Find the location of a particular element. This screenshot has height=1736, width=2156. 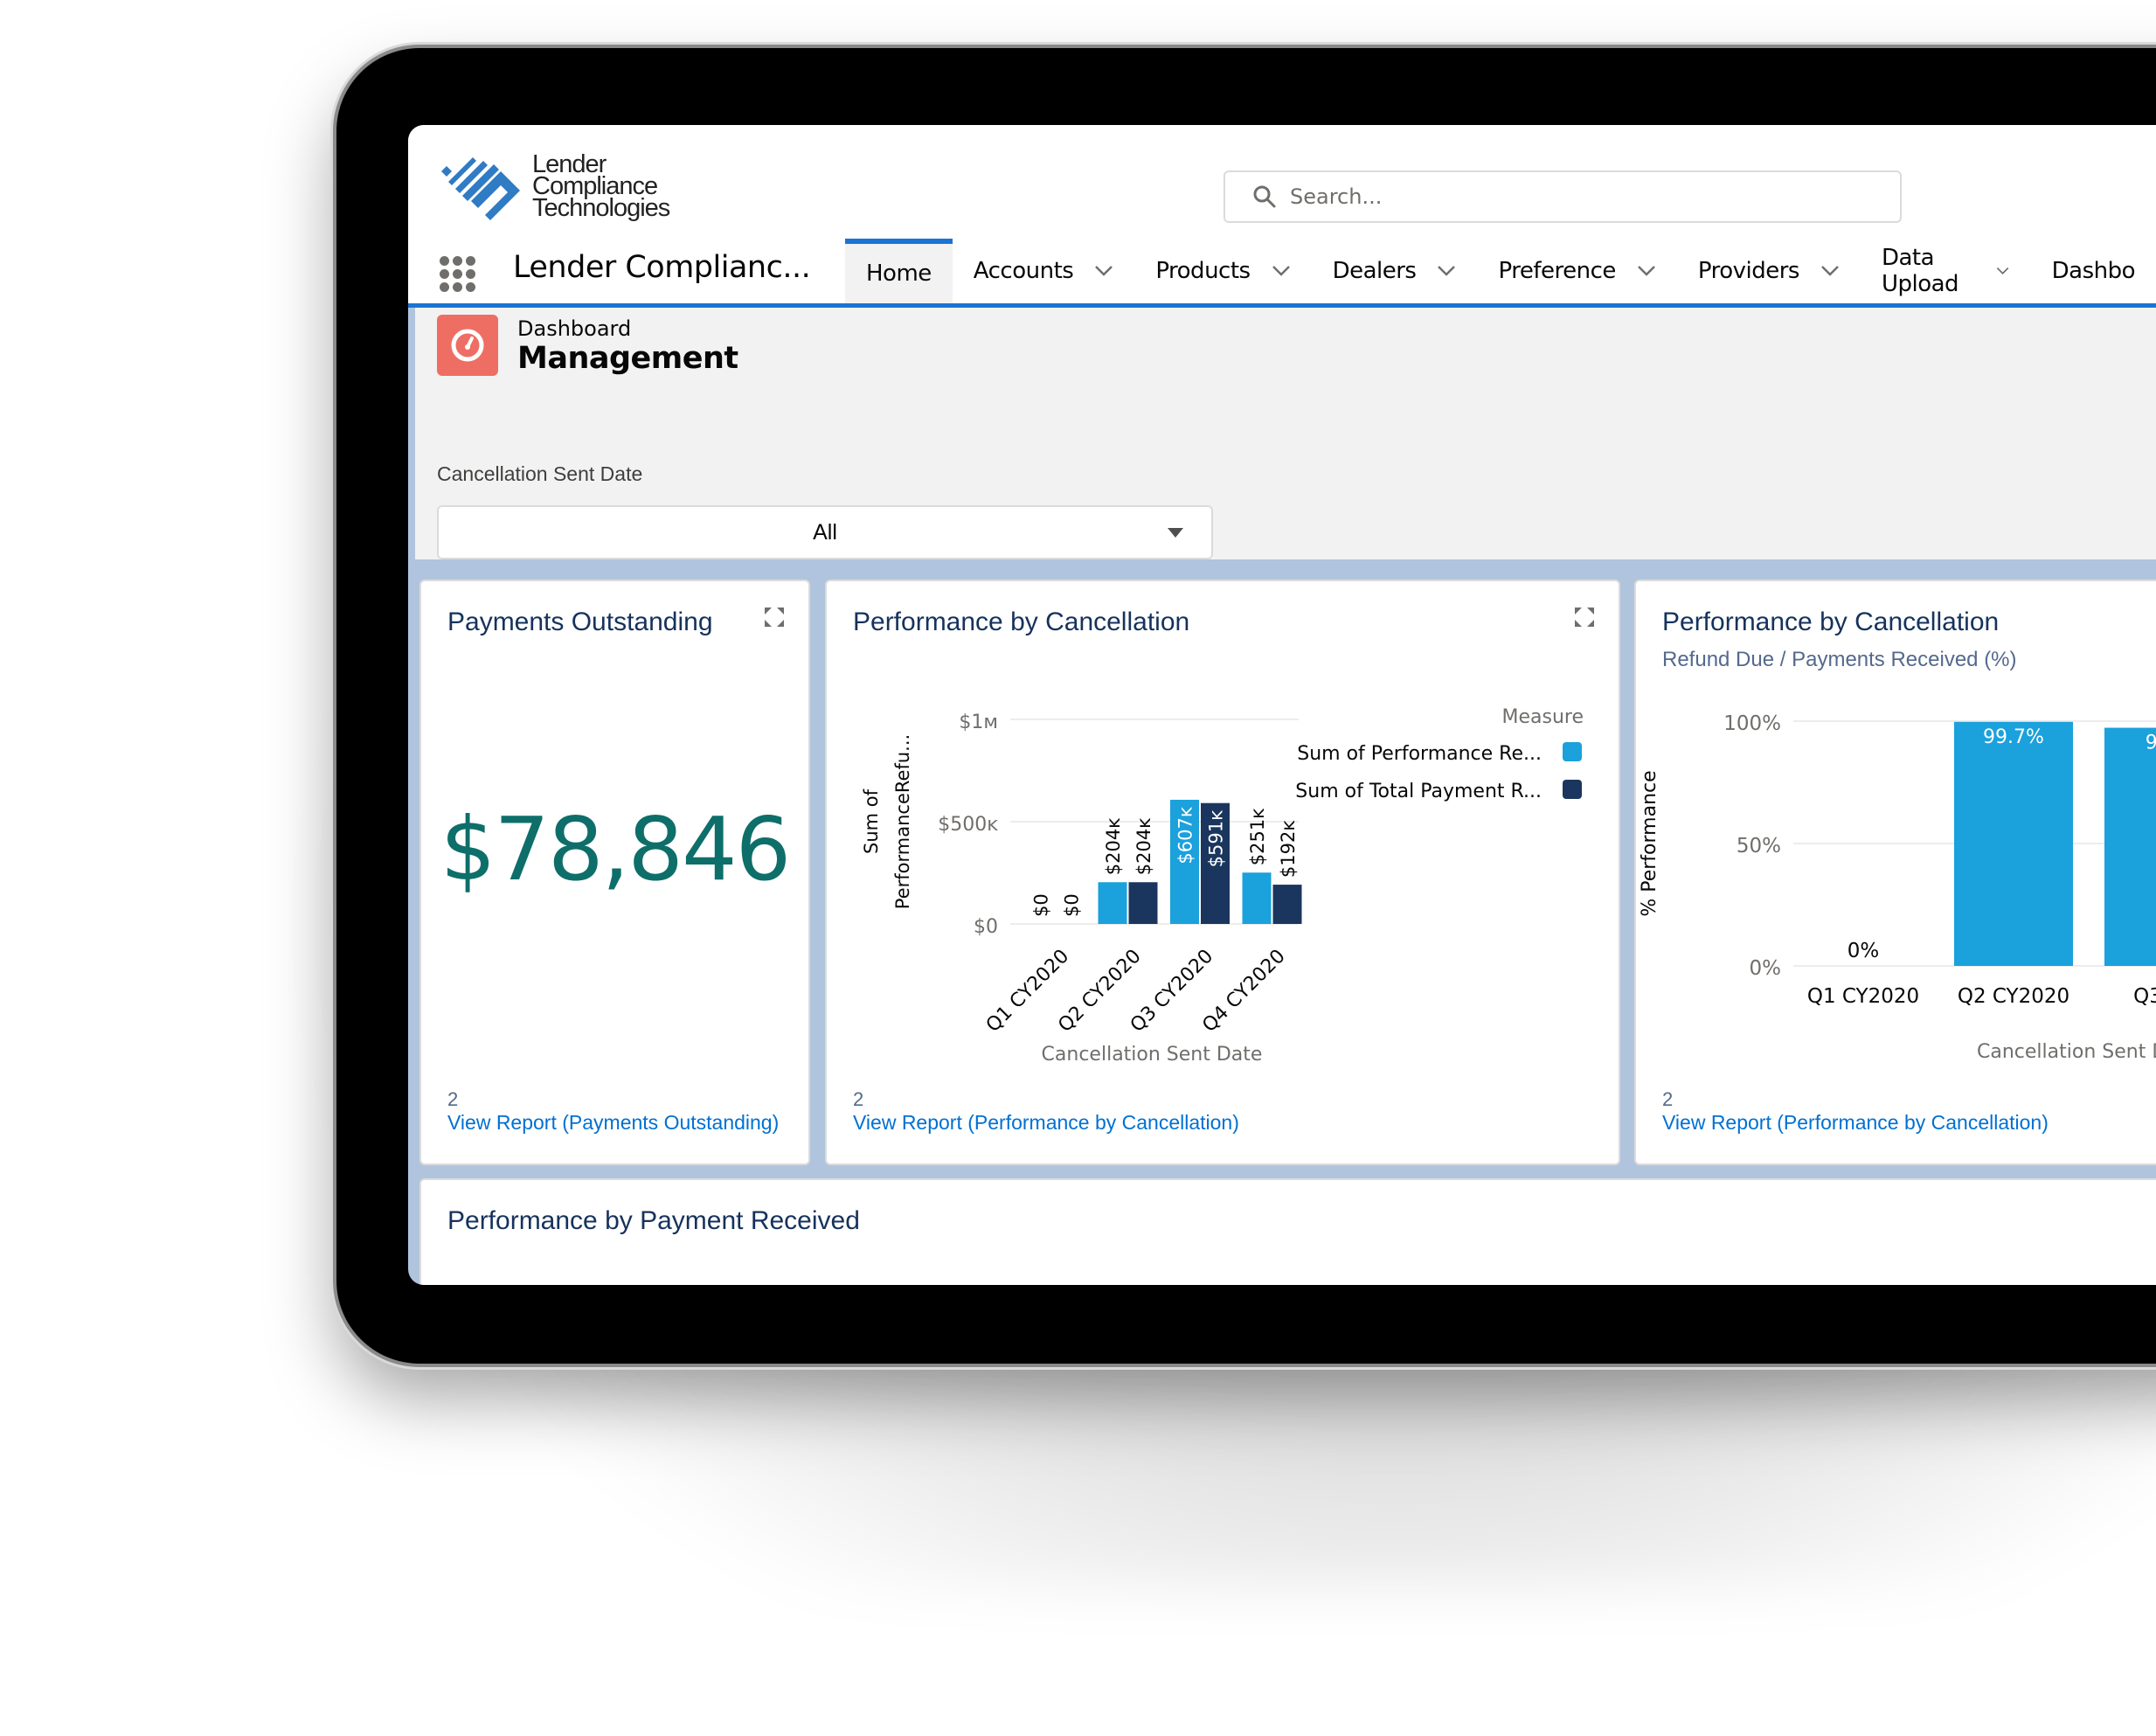

y-tick-label: $0 is located at coordinates (986, 927).